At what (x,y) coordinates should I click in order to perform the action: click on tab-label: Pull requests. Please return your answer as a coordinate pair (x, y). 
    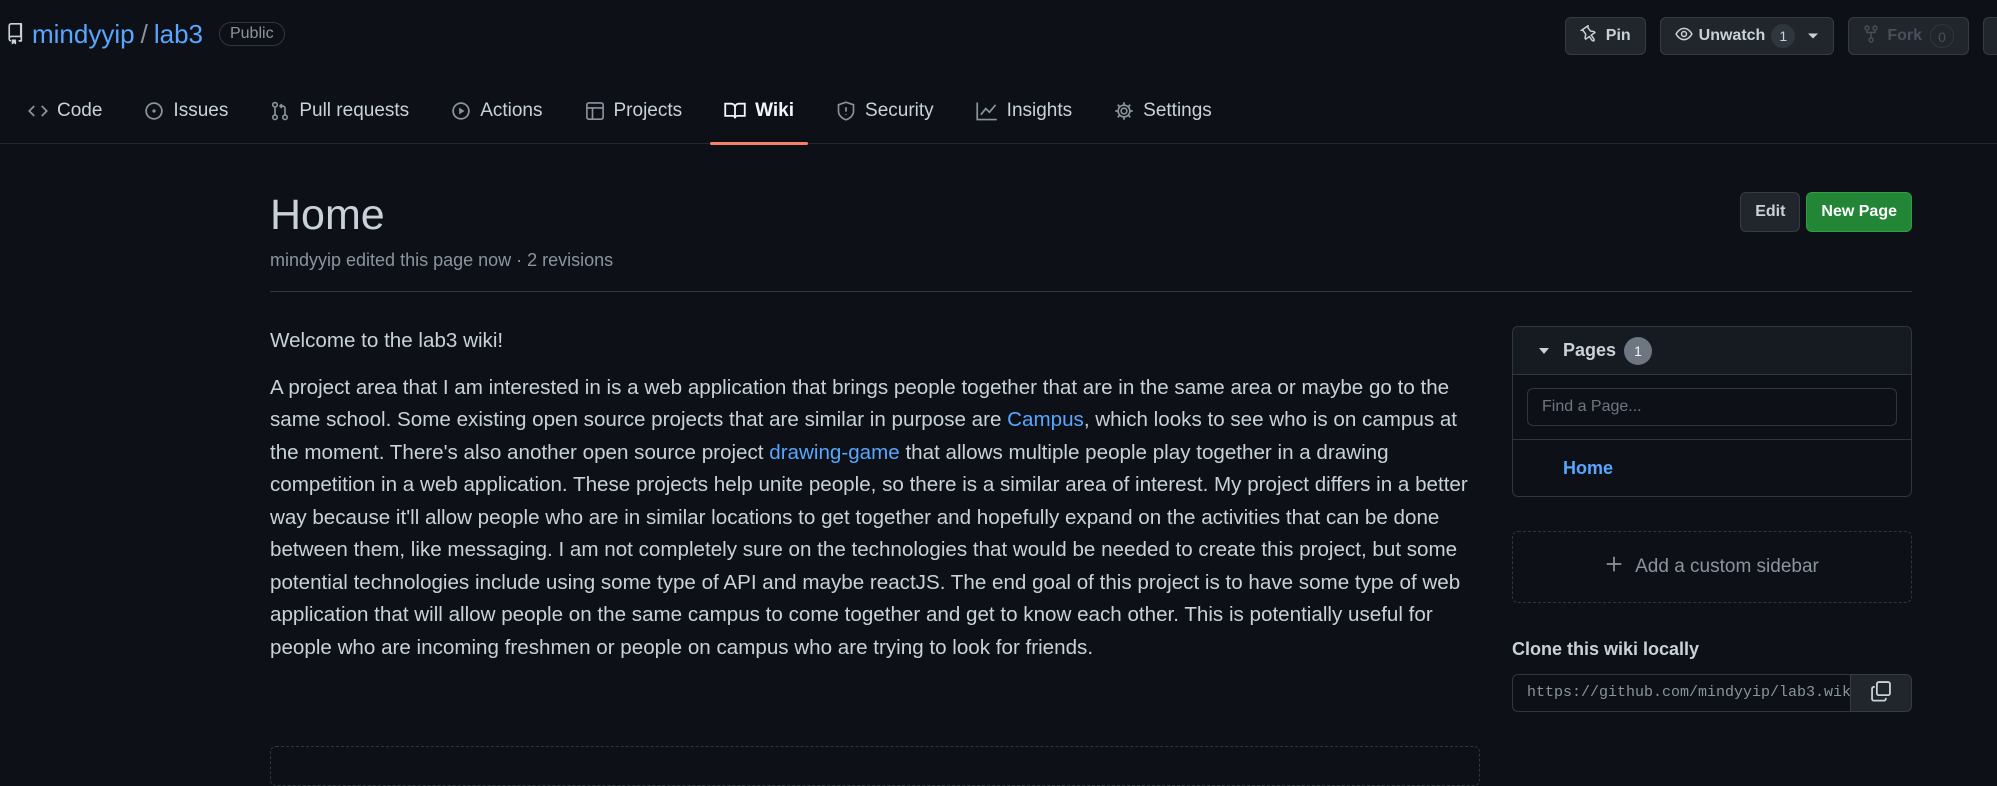
    Looking at the image, I should click on (354, 110).